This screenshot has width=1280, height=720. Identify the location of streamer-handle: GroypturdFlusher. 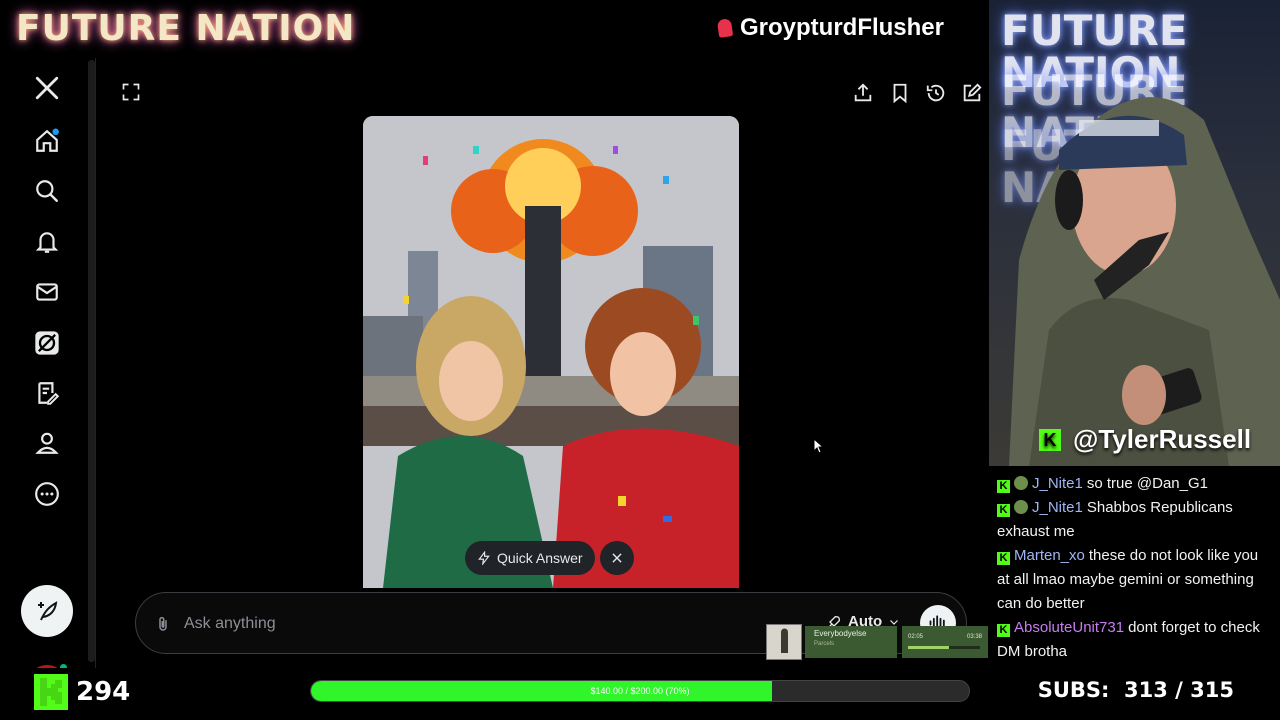
(830, 28).